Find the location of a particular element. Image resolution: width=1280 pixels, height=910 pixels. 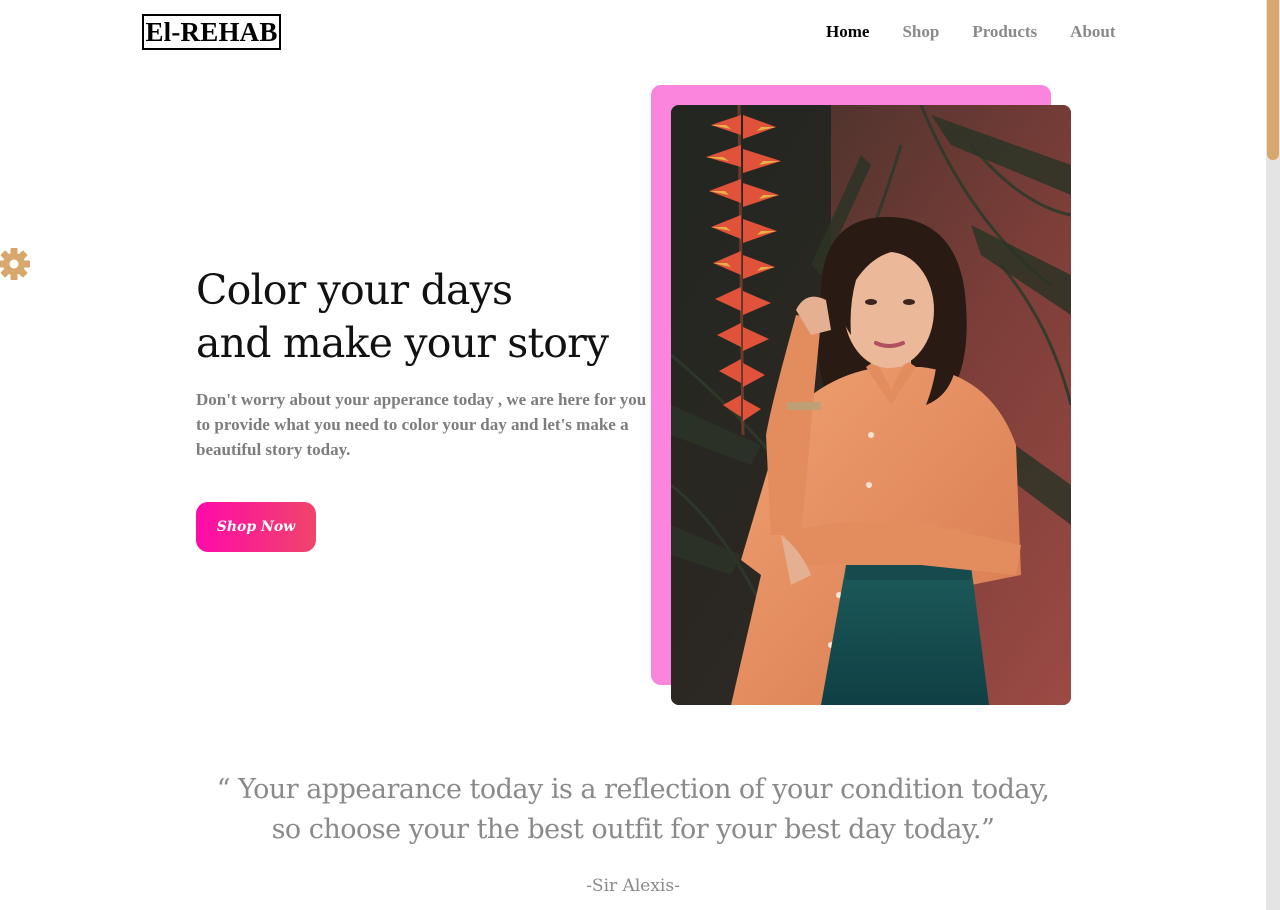

shop-now-button: Shop Now is located at coordinates (256, 527).